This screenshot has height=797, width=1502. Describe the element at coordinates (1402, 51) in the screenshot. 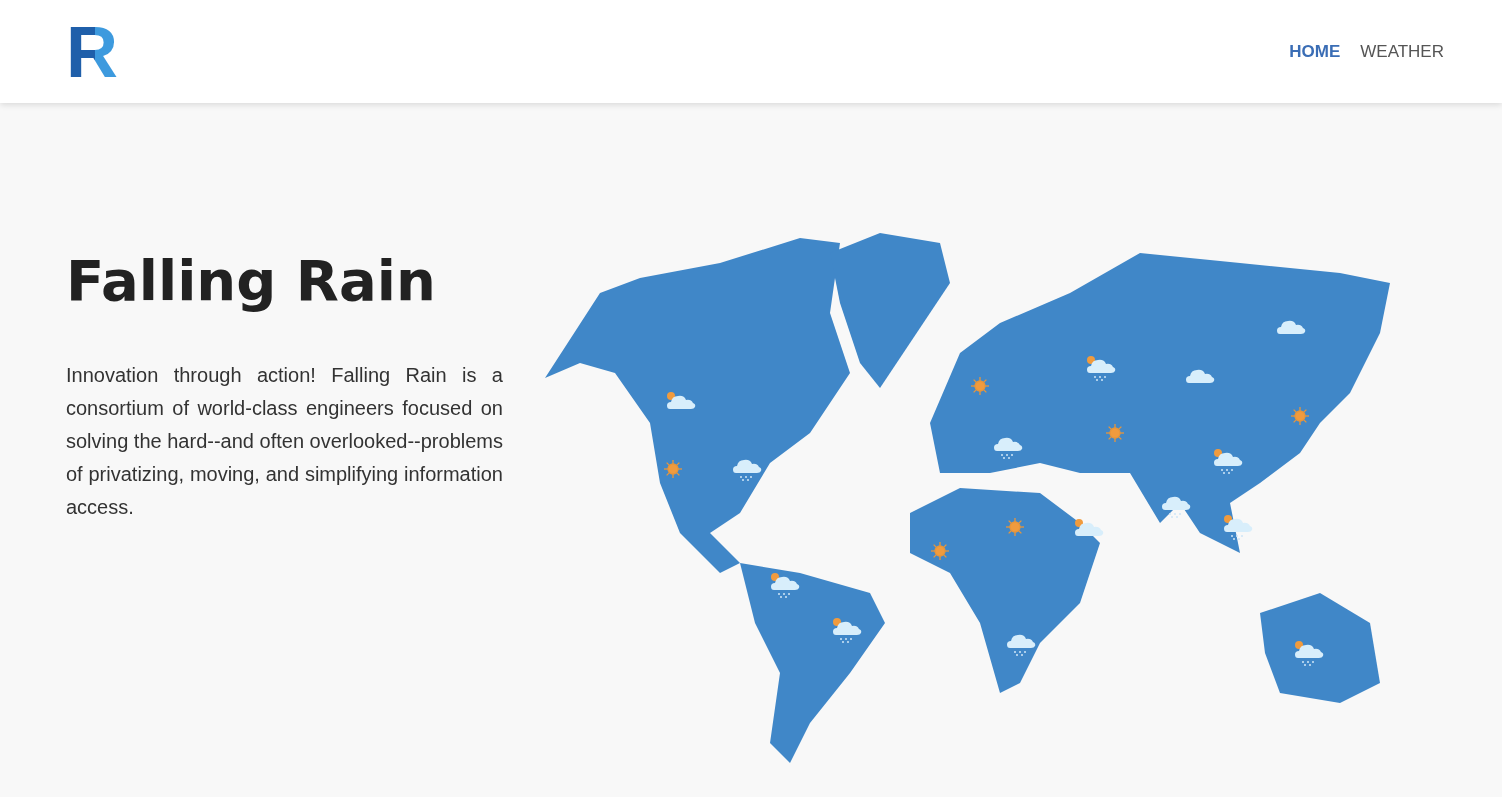

I see `nav-link: WEATHER` at that location.